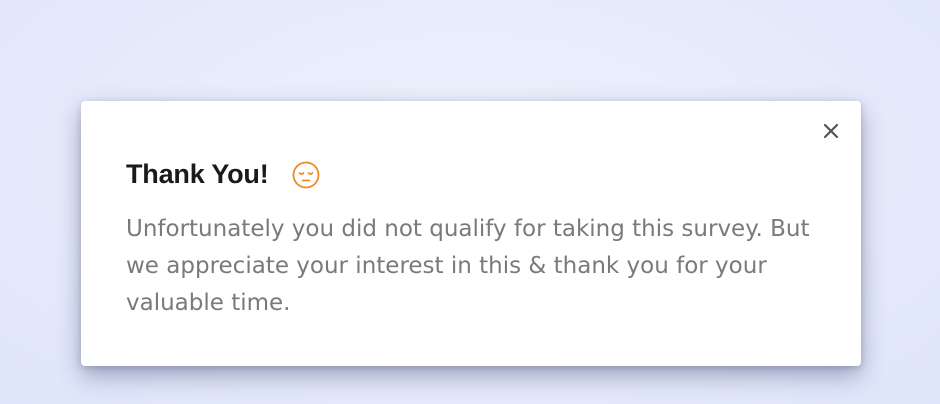  I want to click on dialog-header: Thank You!, so click(223, 174).